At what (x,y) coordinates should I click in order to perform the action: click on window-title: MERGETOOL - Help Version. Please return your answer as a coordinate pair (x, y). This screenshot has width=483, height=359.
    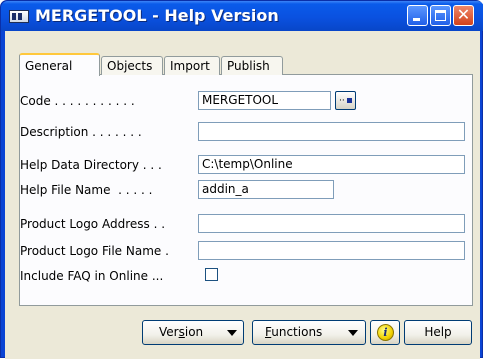
    Looking at the image, I should click on (157, 15).